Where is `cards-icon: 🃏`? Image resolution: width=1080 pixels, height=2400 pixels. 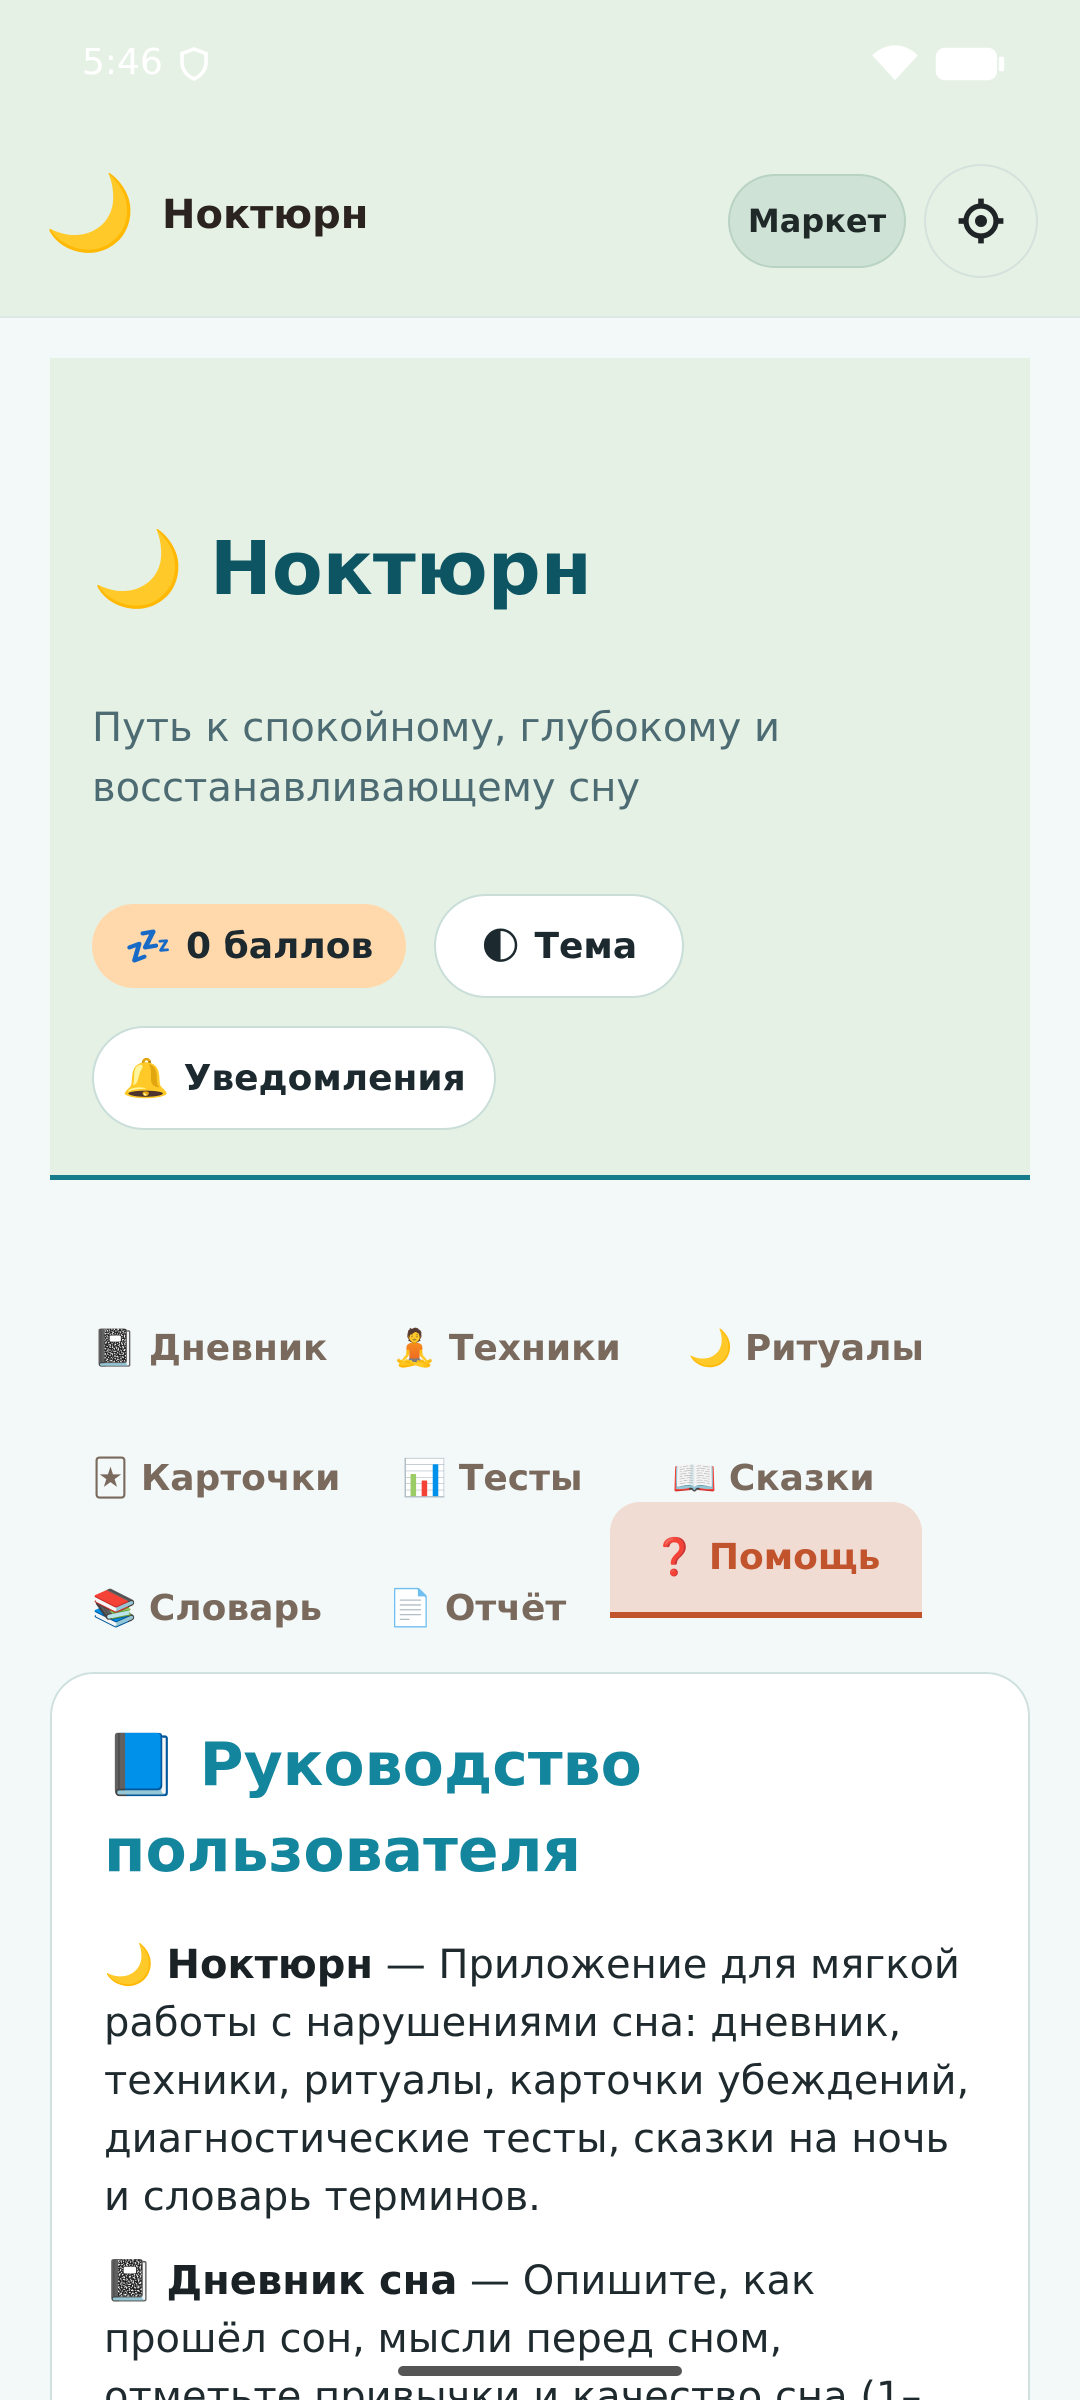 cards-icon: 🃏 is located at coordinates (110, 1478).